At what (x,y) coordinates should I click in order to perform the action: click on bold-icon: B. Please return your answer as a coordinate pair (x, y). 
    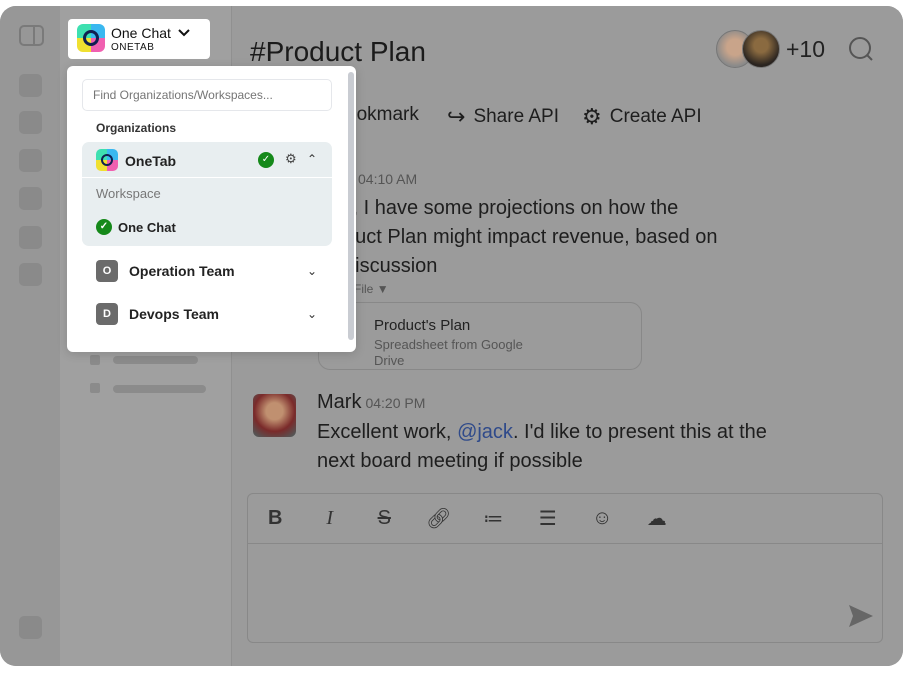
    Looking at the image, I should click on (275, 518).